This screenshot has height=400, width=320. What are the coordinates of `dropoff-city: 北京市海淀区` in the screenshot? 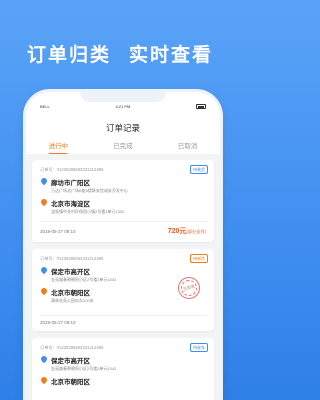 It's located at (70, 204).